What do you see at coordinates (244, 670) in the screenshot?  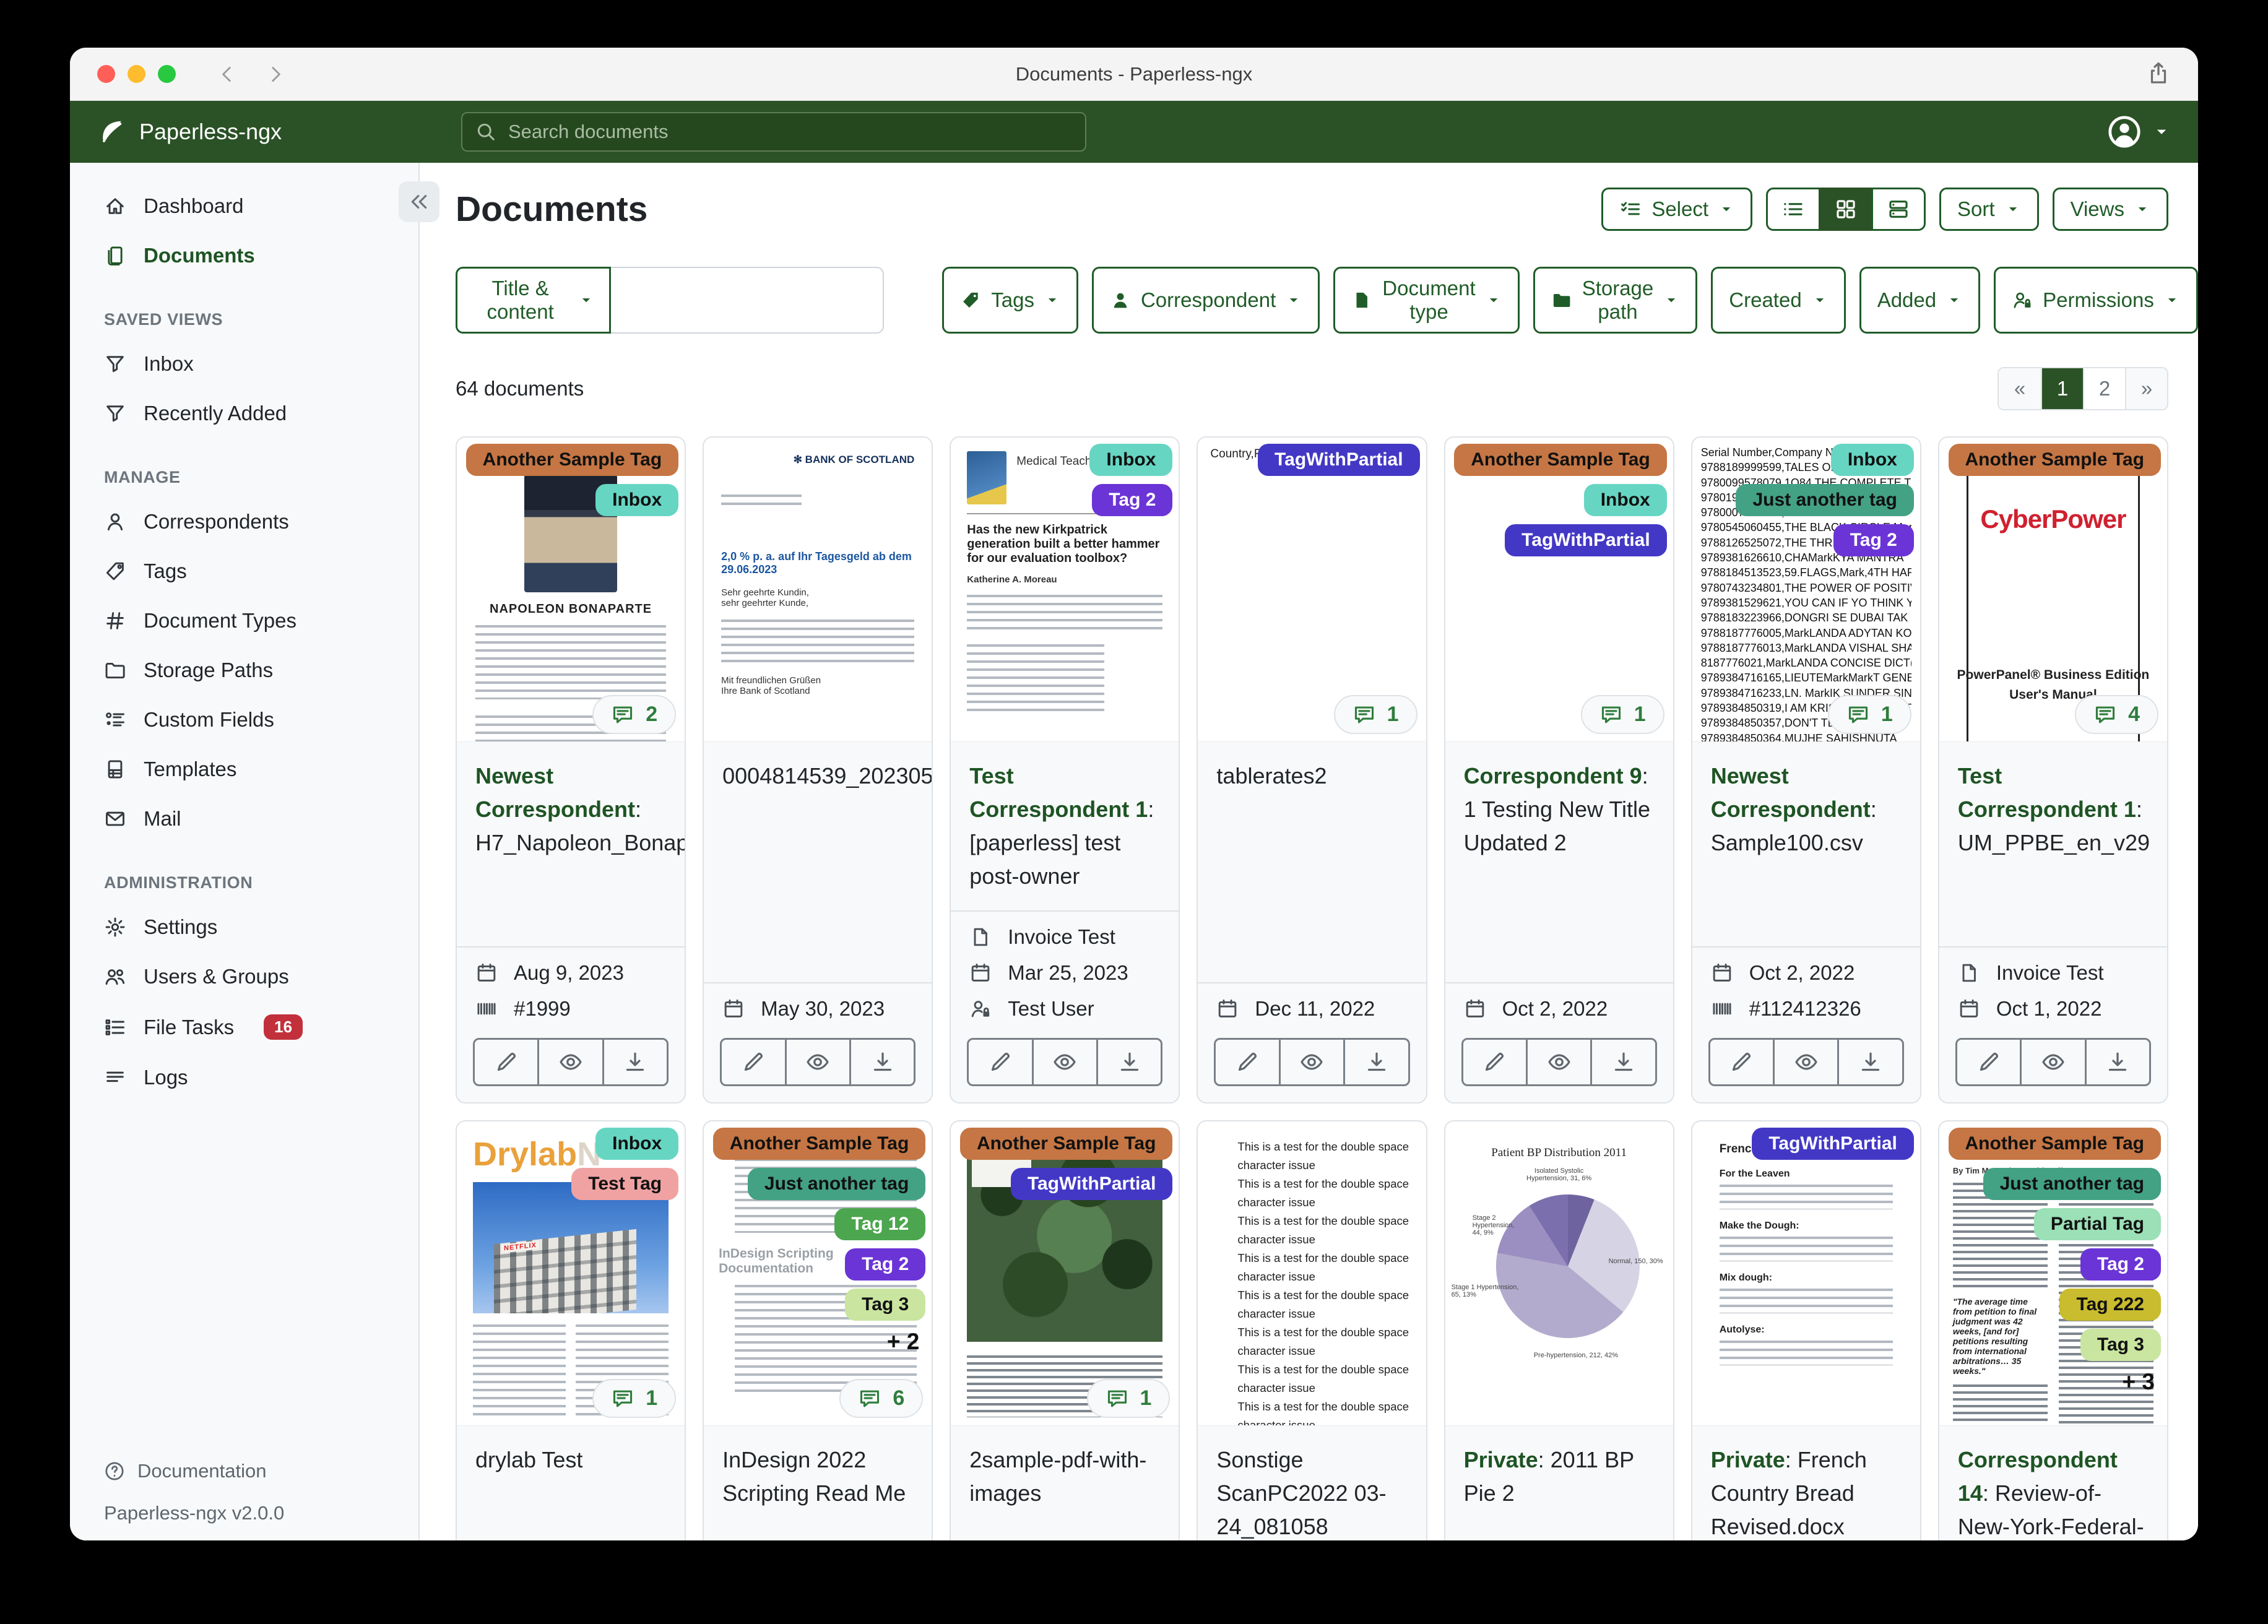 I see `sidebar-item-storage-paths: Storage Paths` at bounding box center [244, 670].